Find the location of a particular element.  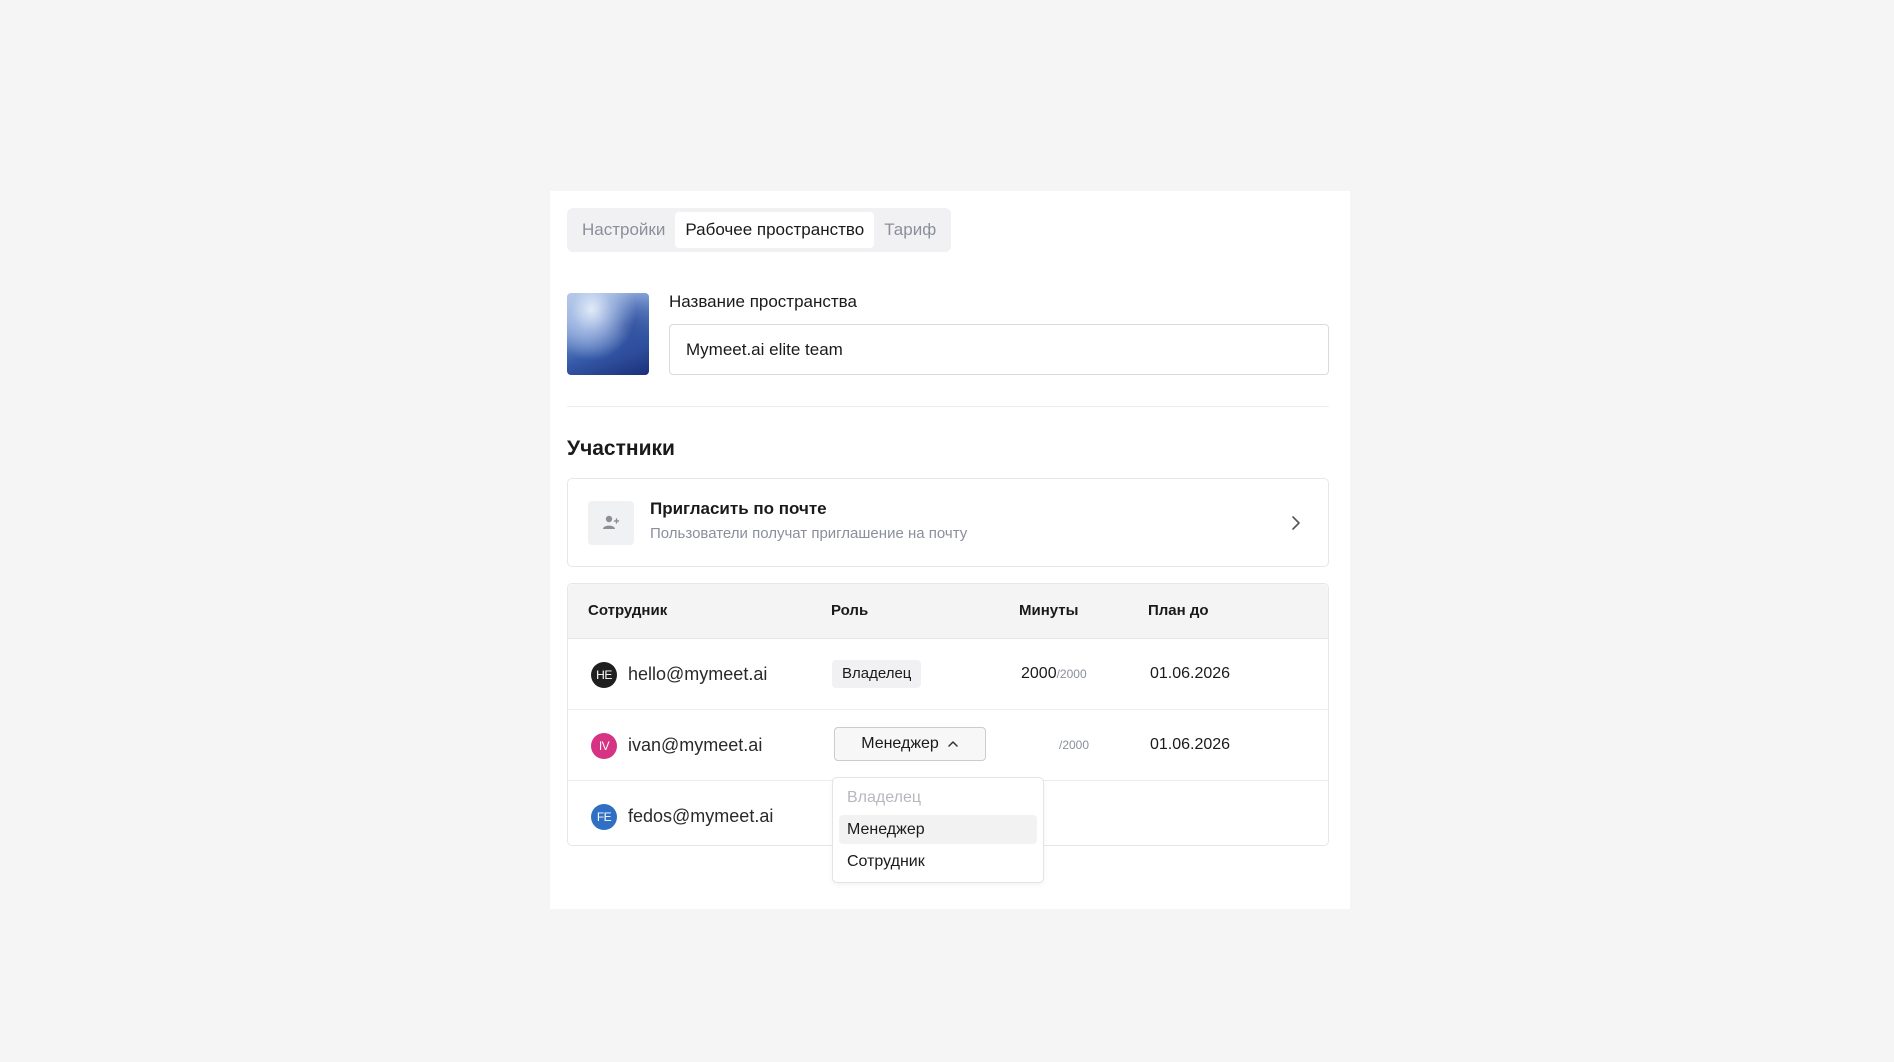

member-email: ivan@mymeet.ai is located at coordinates (695, 745).